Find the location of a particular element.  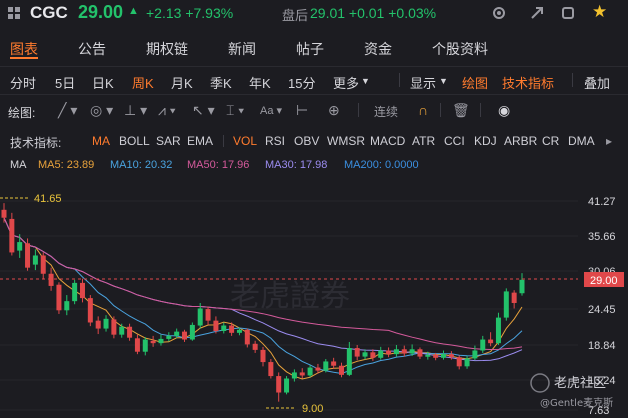

draw-toolbar-label: 绘图: is located at coordinates (22, 113).